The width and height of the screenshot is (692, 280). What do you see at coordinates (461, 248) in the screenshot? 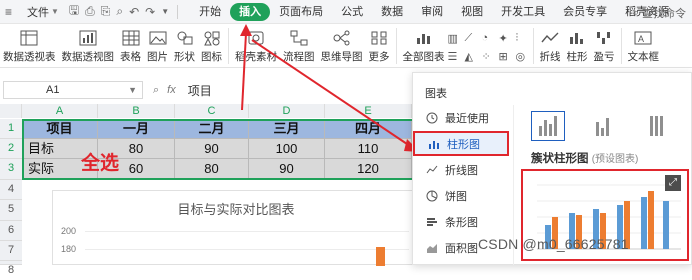
I see `category-label: 面积图` at bounding box center [461, 248].